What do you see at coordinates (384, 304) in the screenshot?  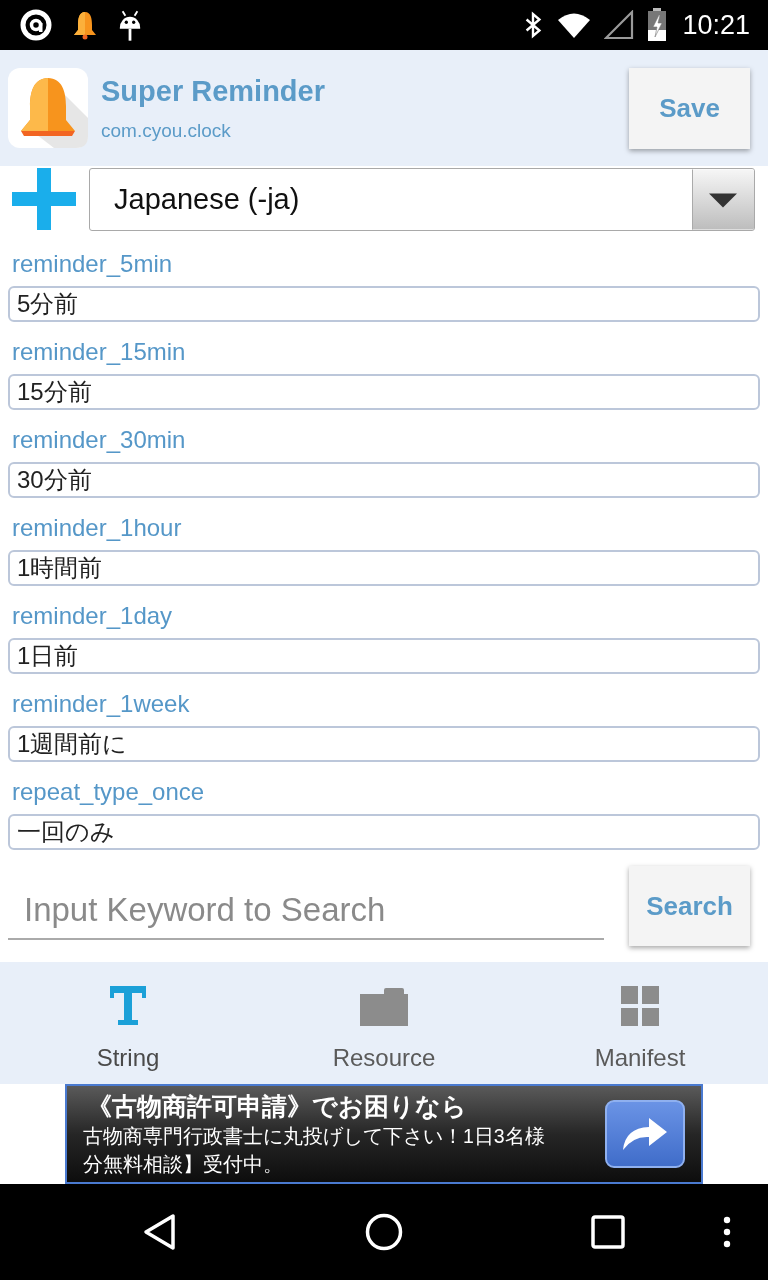 I see `text-field: 5分前` at bounding box center [384, 304].